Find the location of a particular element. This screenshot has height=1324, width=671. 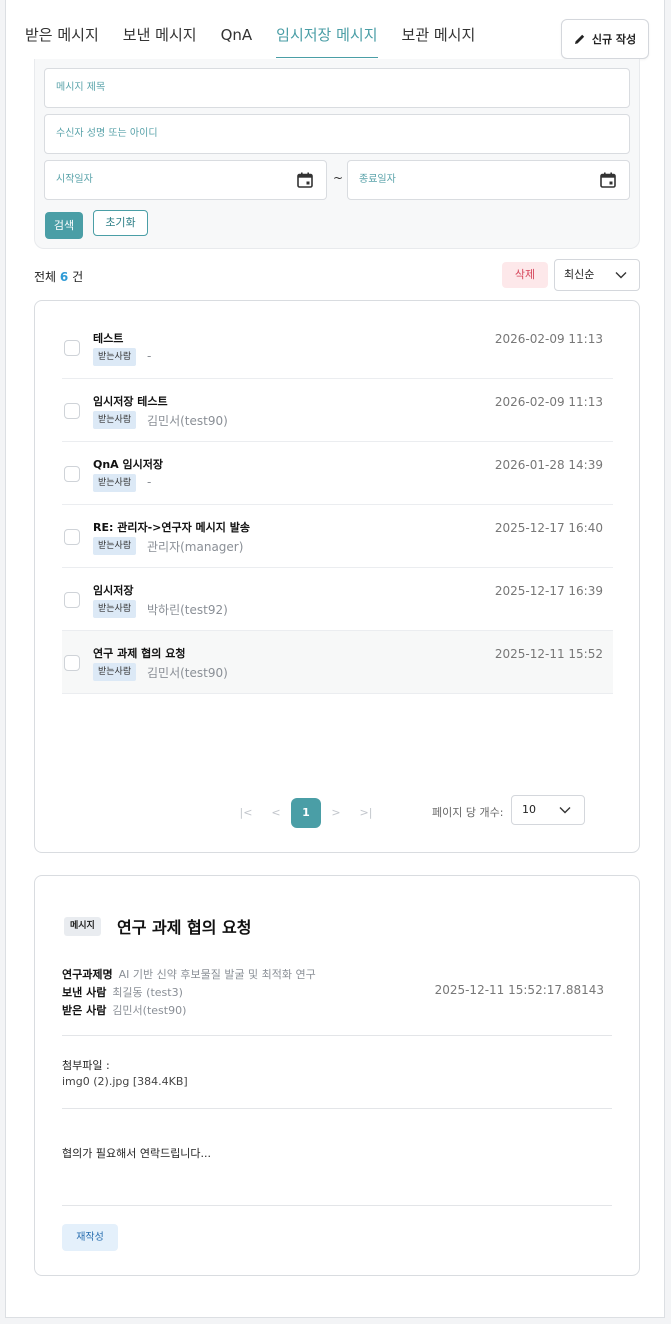

tab-archive: 보관 메시지 is located at coordinates (439, 41).